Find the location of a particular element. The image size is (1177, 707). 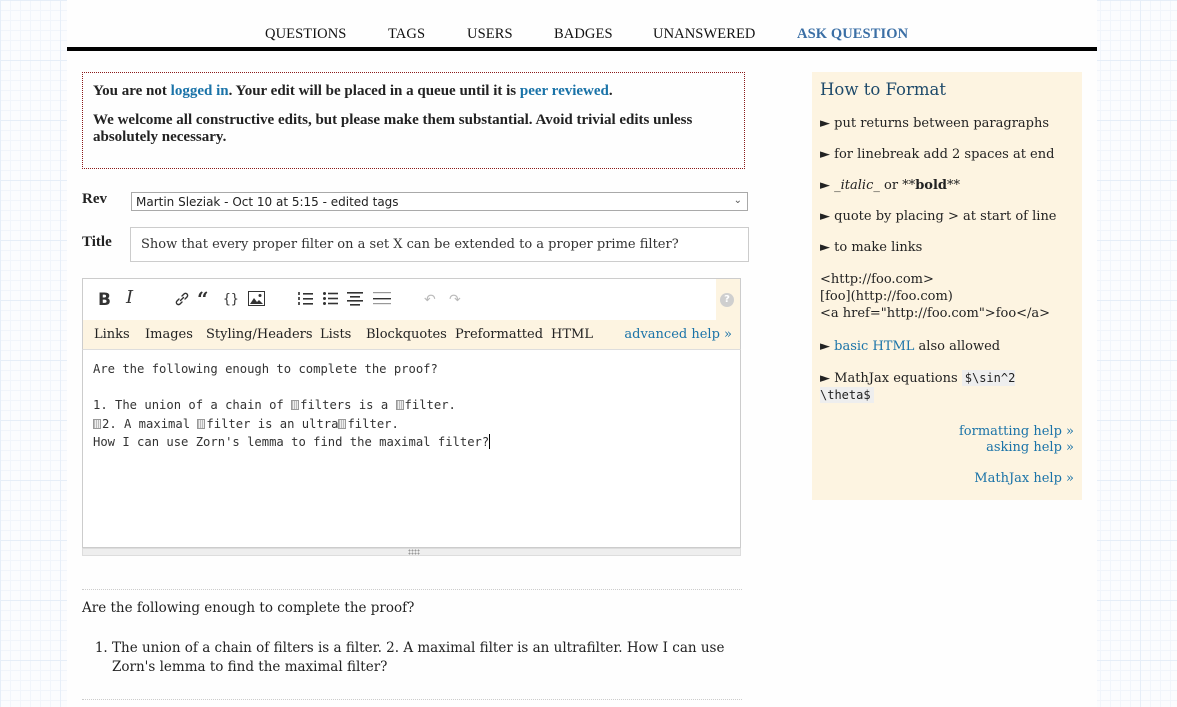

italic-button: I is located at coordinates (129, 298).